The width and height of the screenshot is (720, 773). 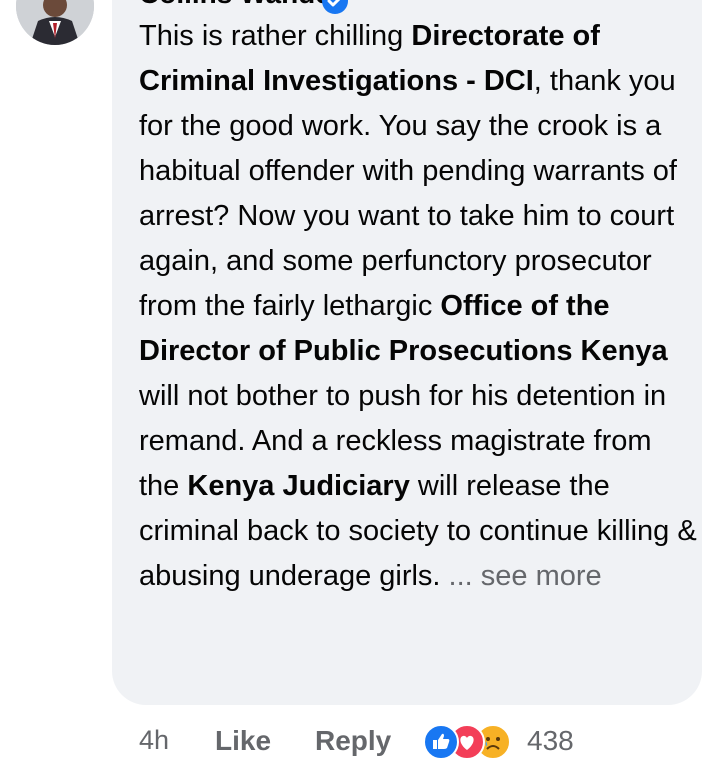 I want to click on reply-button: Reply, so click(x=353, y=741).